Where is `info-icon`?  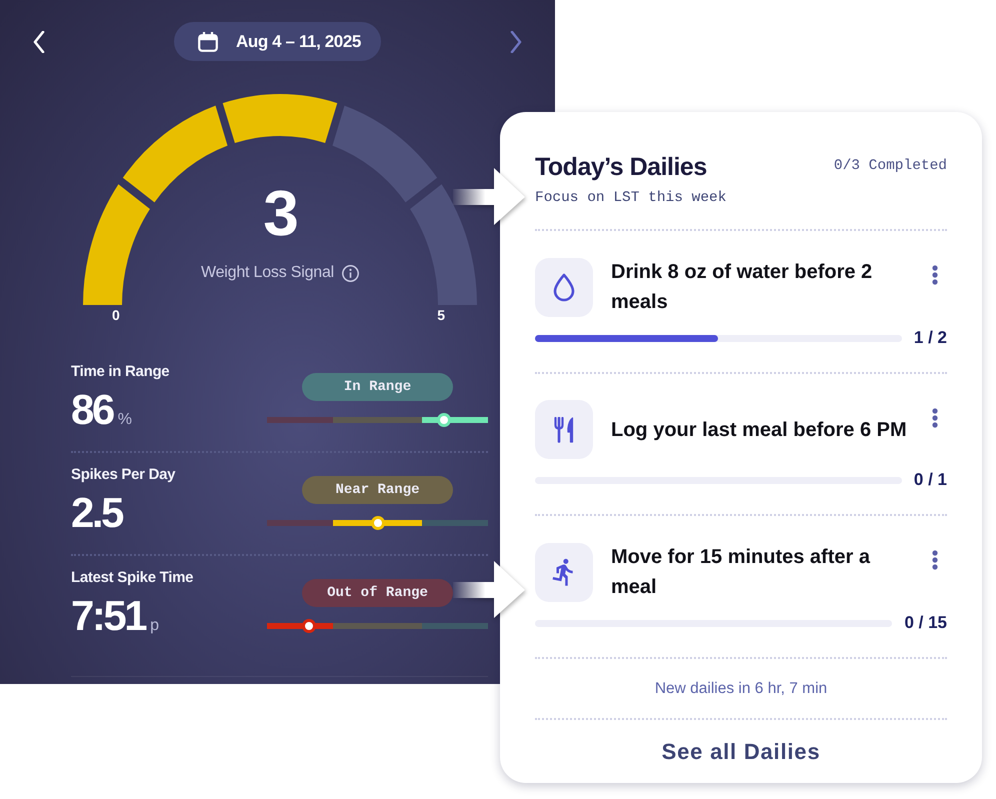 info-icon is located at coordinates (351, 273).